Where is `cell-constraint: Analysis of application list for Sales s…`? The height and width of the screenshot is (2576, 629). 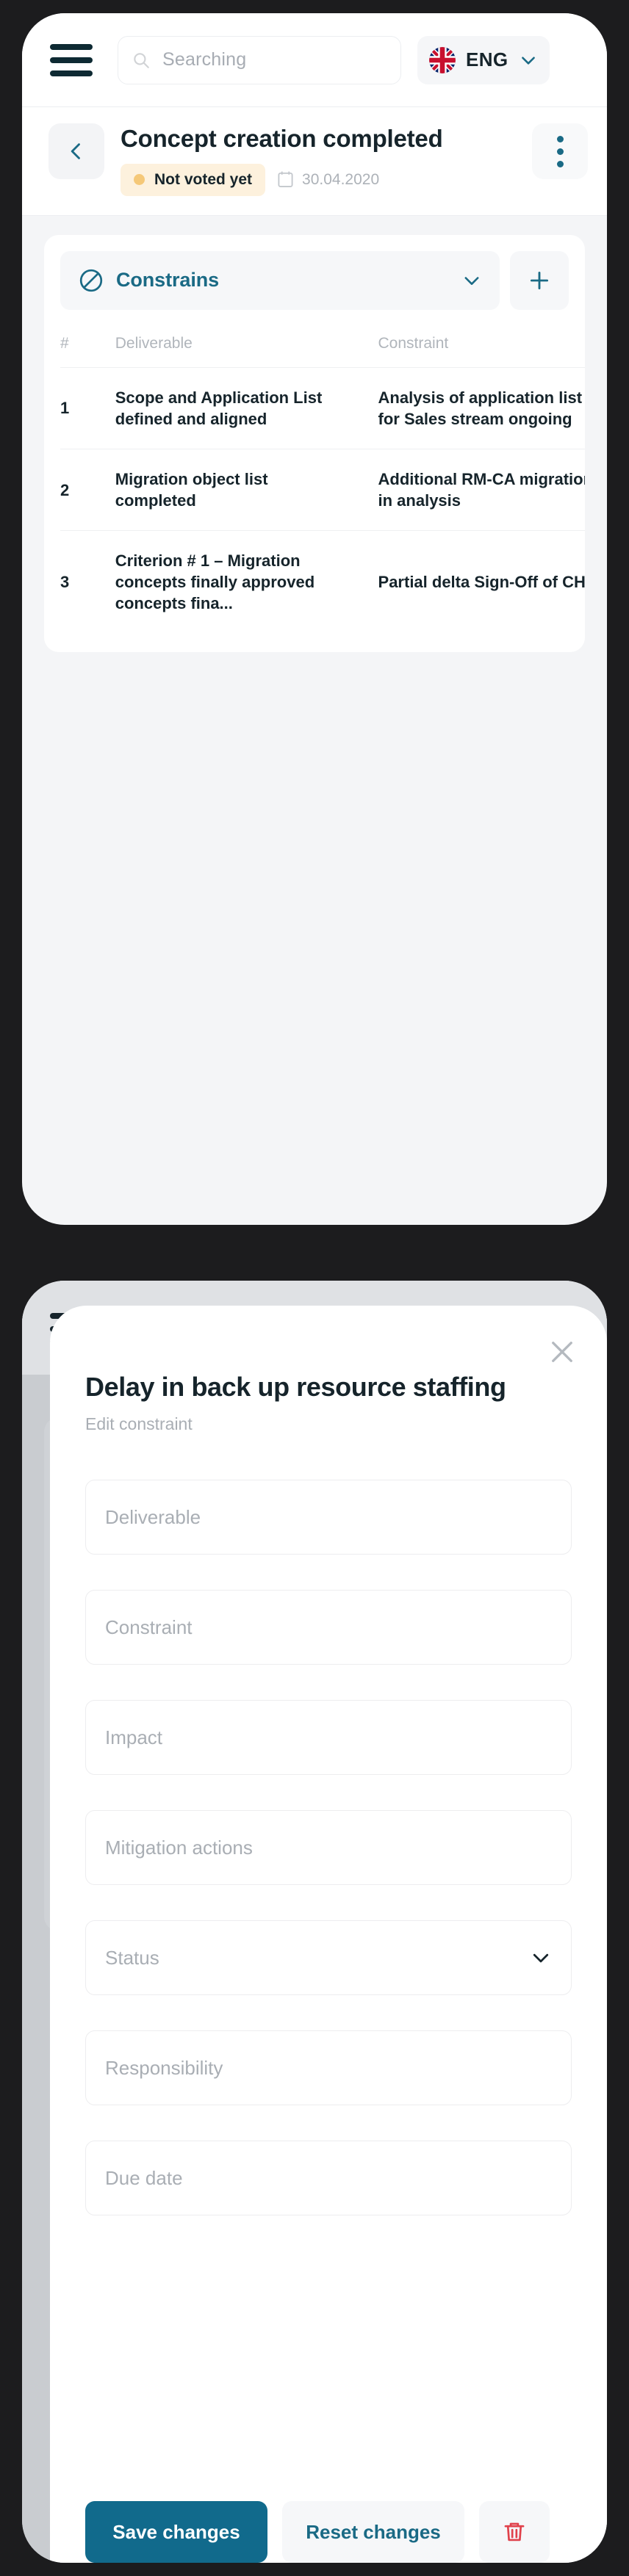 cell-constraint: Analysis of application list for Sales s… is located at coordinates (481, 408).